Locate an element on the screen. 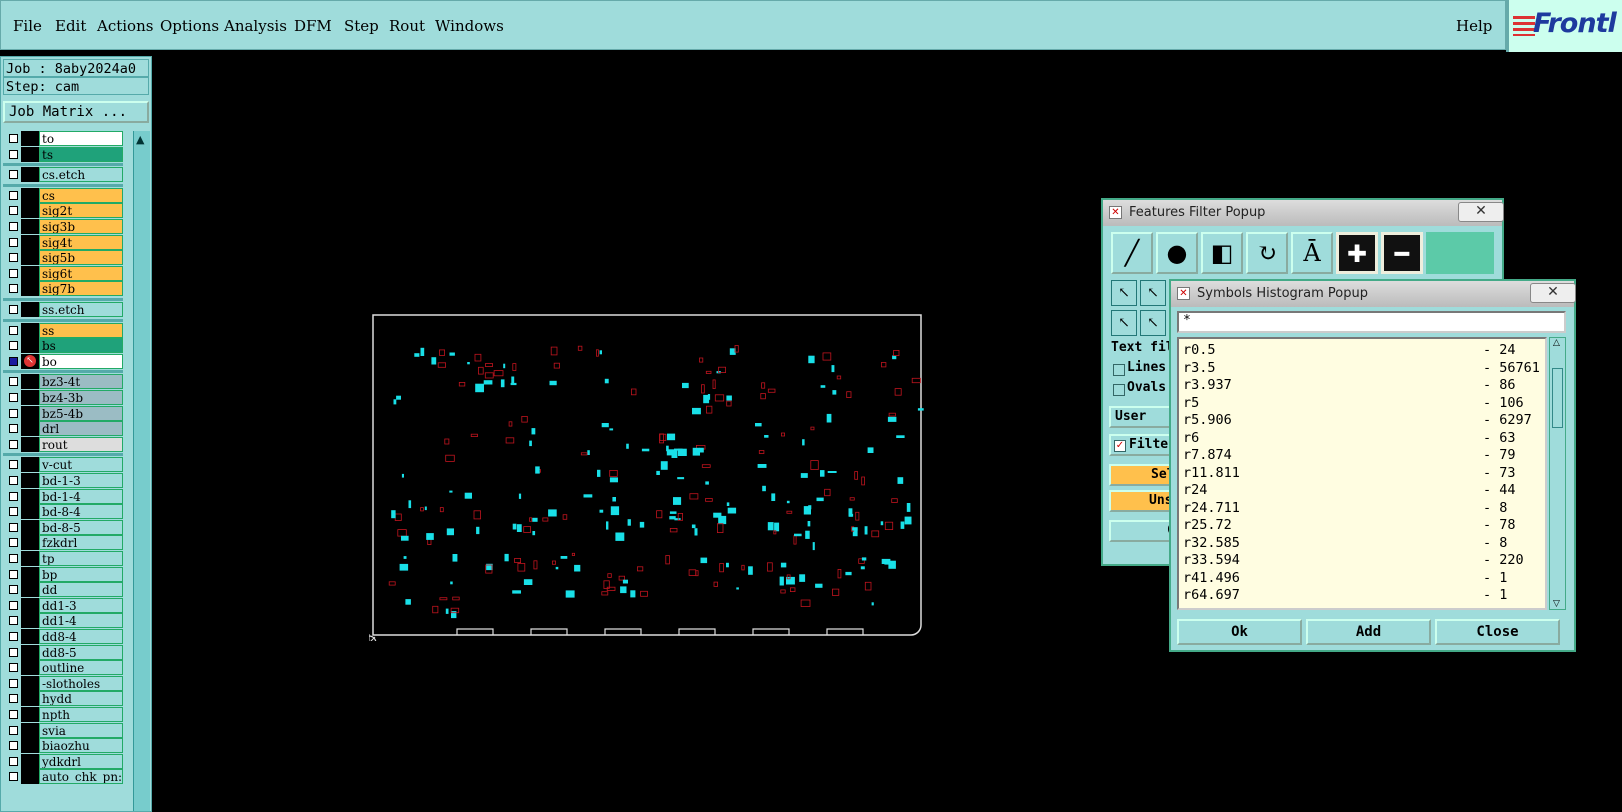 The image size is (1622, 812). scroll-down-icon: ▽ is located at coordinates (1556, 604).